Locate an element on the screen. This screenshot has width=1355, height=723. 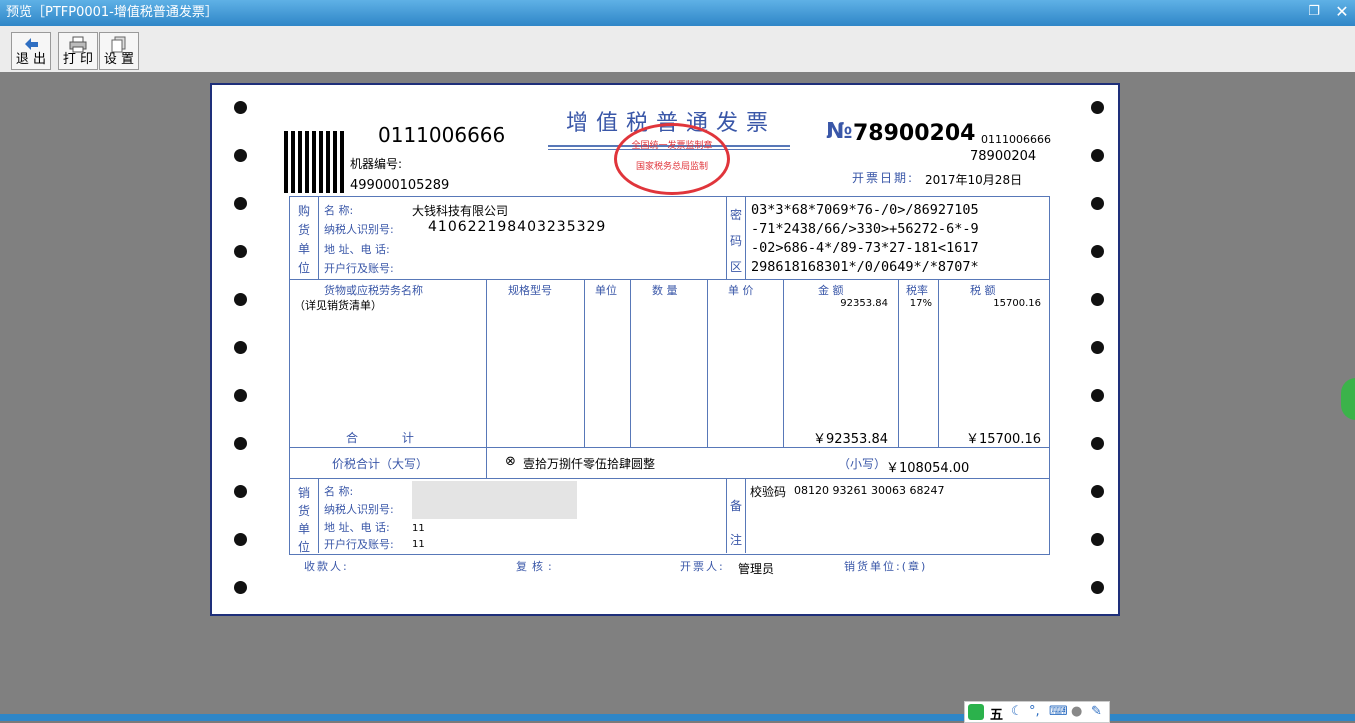
seller-name-label: 名 称: is located at coordinates (339, 491).